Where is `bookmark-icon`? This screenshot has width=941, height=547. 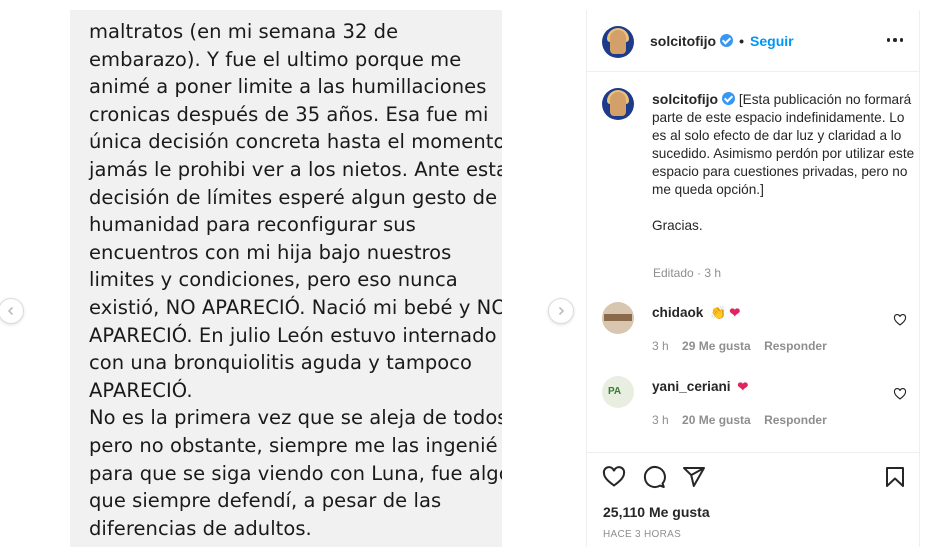 bookmark-icon is located at coordinates (895, 477).